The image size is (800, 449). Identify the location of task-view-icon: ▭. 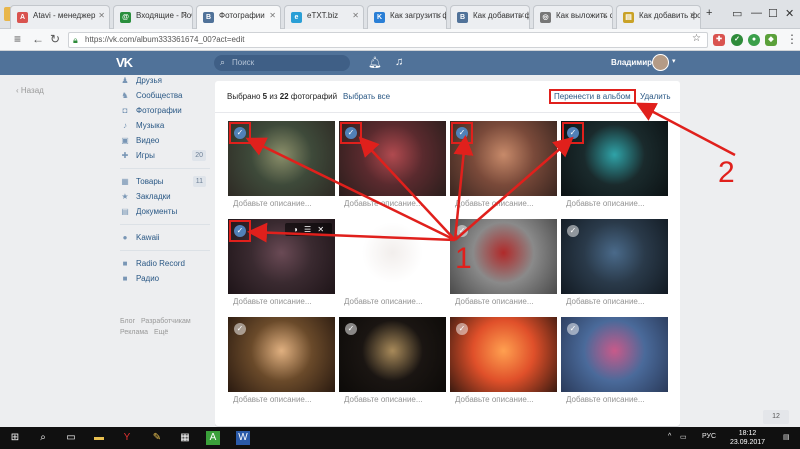
(71, 438).